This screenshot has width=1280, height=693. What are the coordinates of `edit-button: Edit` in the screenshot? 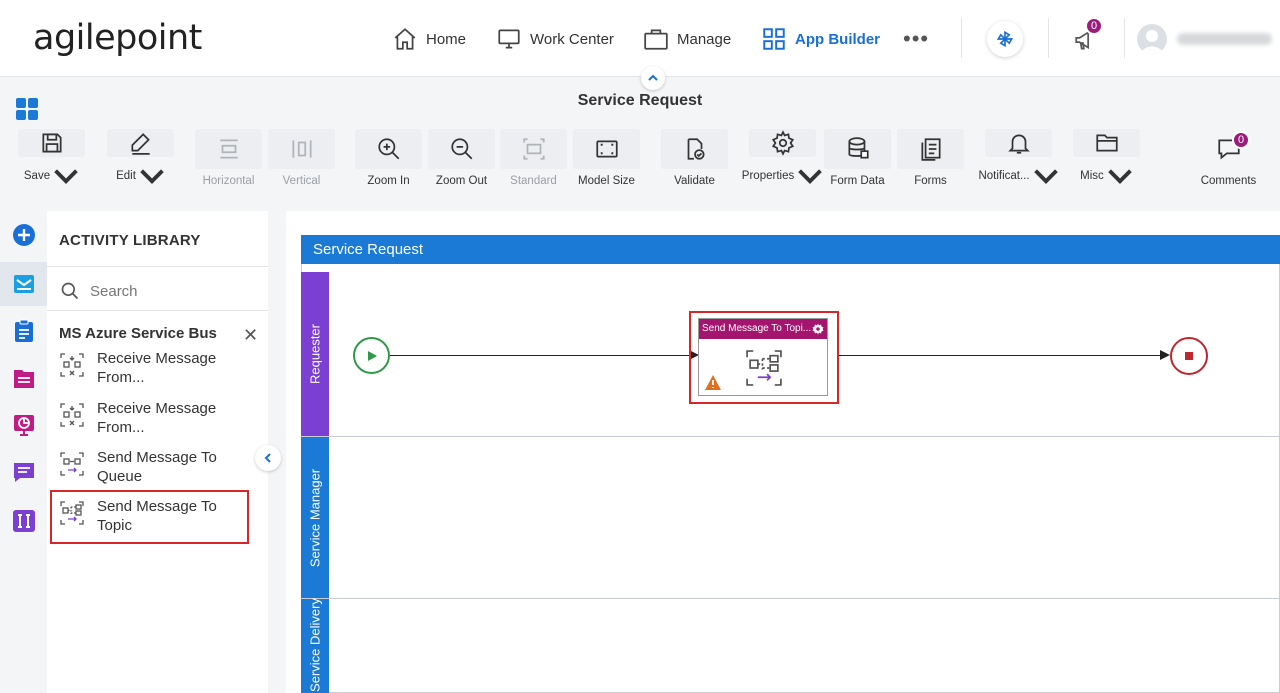 It's located at (140, 159).